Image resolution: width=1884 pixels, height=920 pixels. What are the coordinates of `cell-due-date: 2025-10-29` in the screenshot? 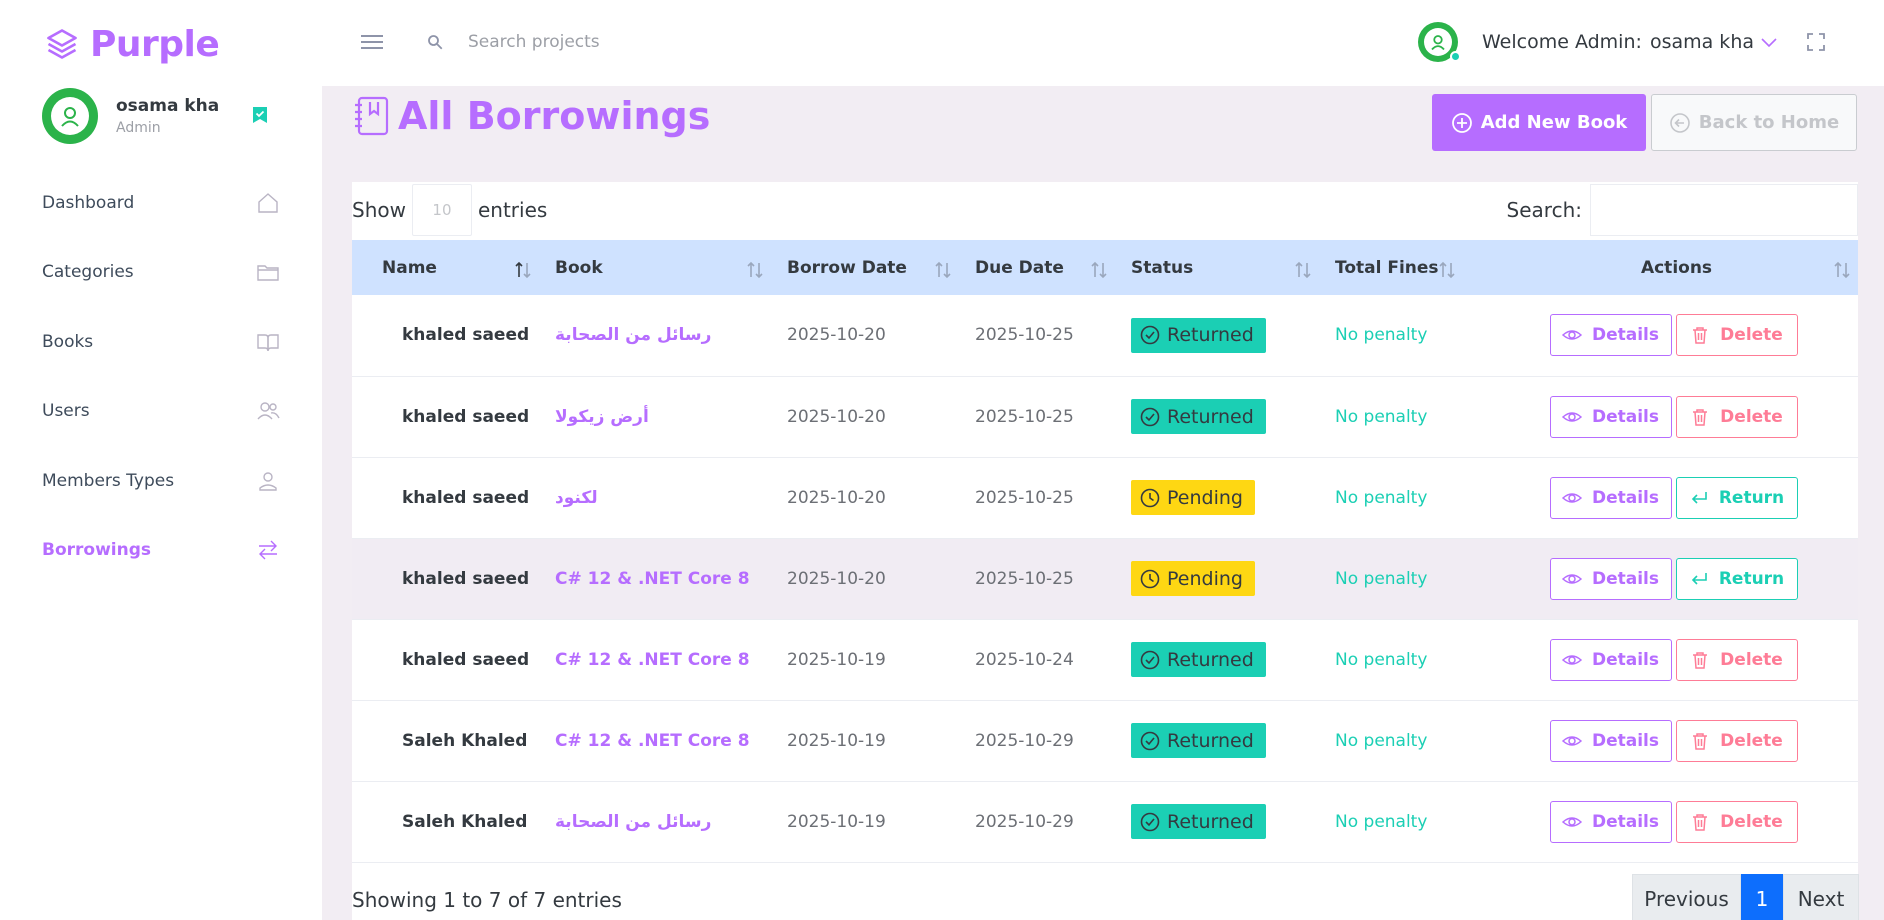 It's located at (1024, 740).